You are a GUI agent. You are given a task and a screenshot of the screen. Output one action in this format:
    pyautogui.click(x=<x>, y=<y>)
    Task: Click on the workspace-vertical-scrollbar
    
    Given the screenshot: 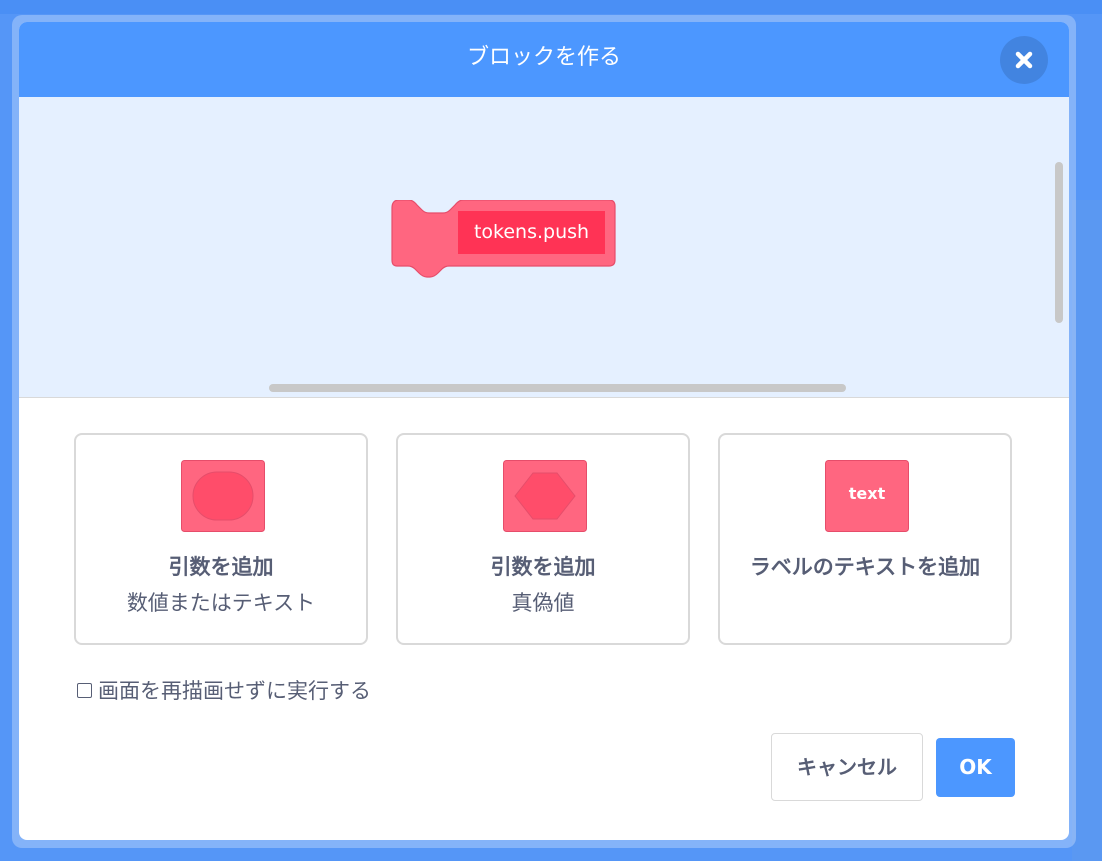 What is the action you would take?
    pyautogui.click(x=1059, y=242)
    